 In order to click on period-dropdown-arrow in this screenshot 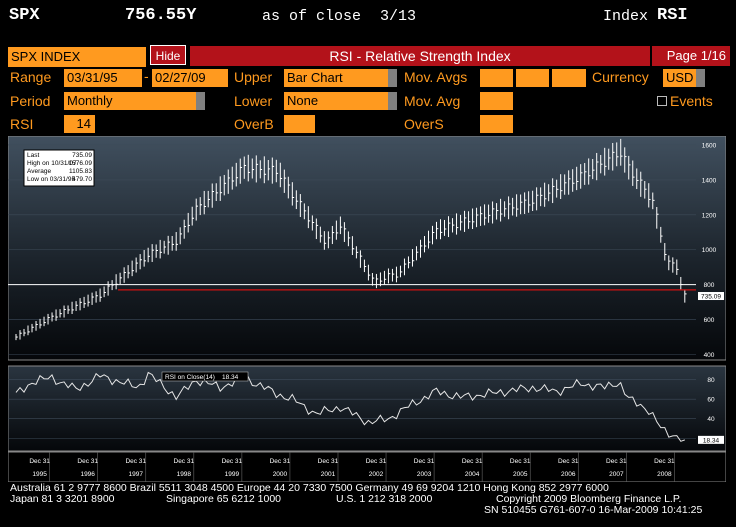, I will do `click(200, 101)`.